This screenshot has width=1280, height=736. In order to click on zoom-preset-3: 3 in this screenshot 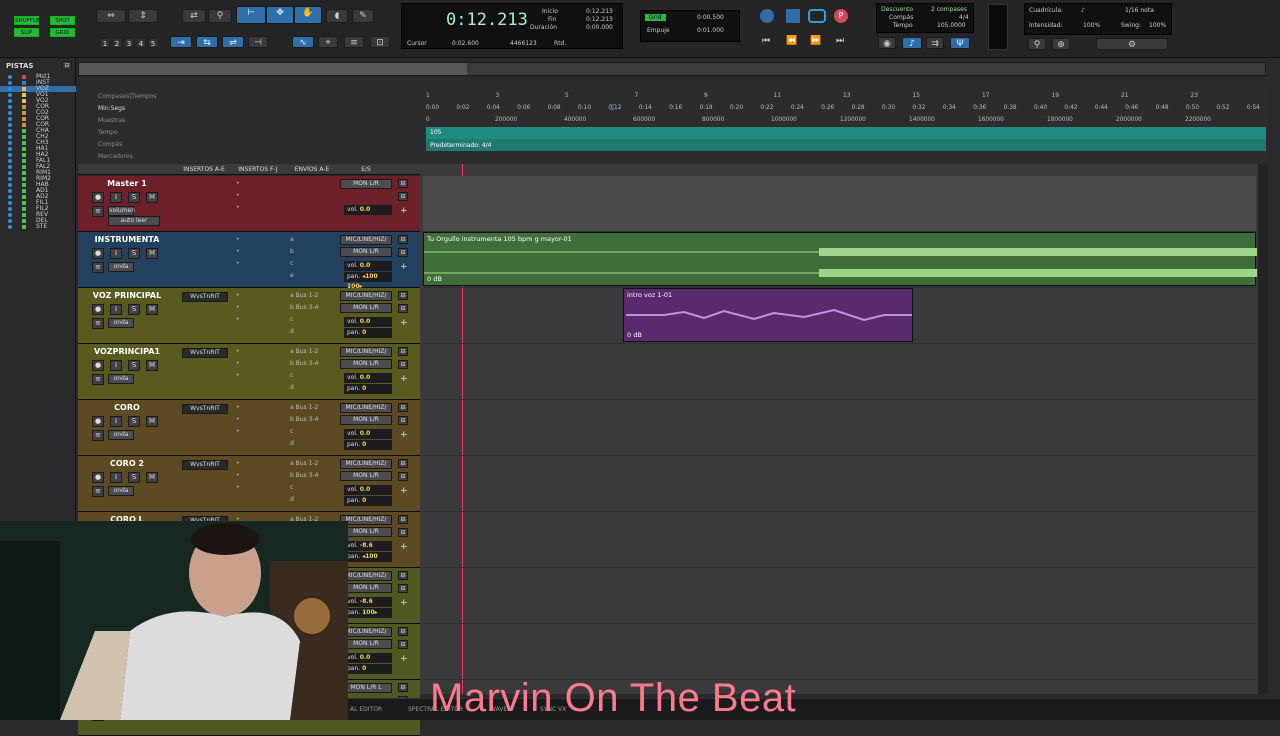, I will do `click(129, 43)`.